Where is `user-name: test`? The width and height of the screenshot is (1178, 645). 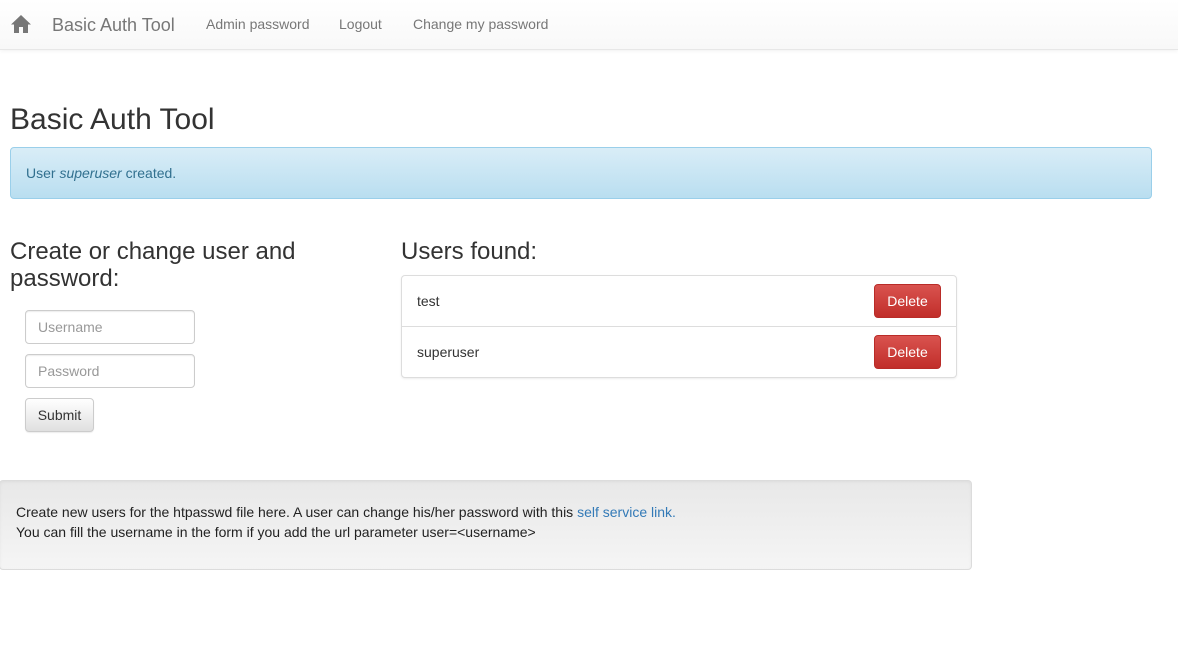
user-name: test is located at coordinates (428, 301).